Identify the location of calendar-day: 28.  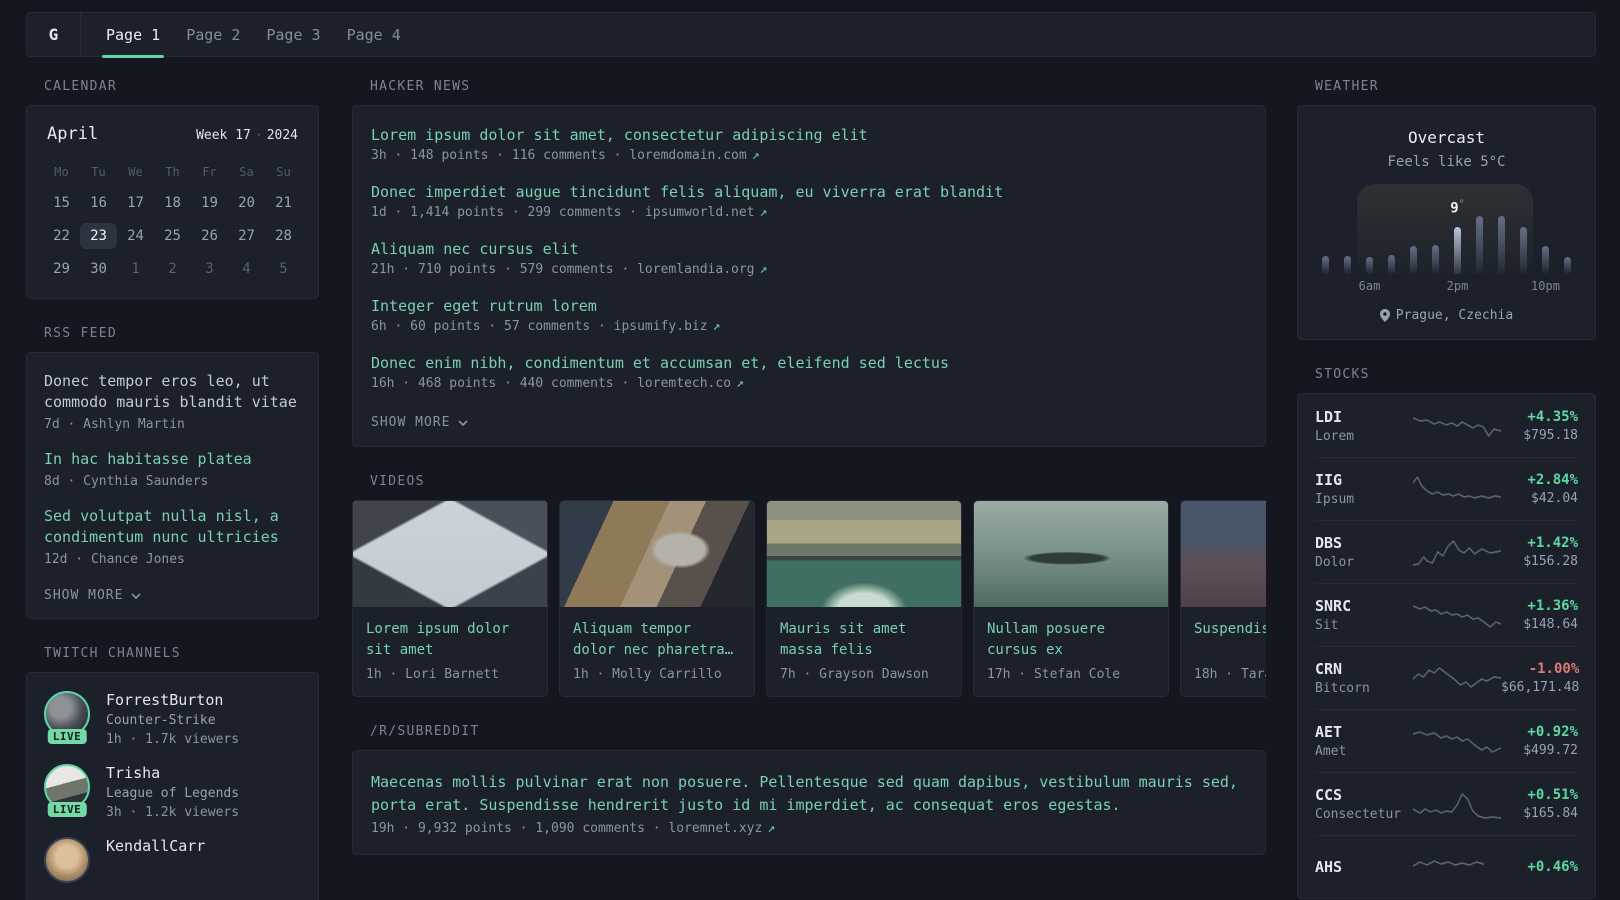
(283, 236).